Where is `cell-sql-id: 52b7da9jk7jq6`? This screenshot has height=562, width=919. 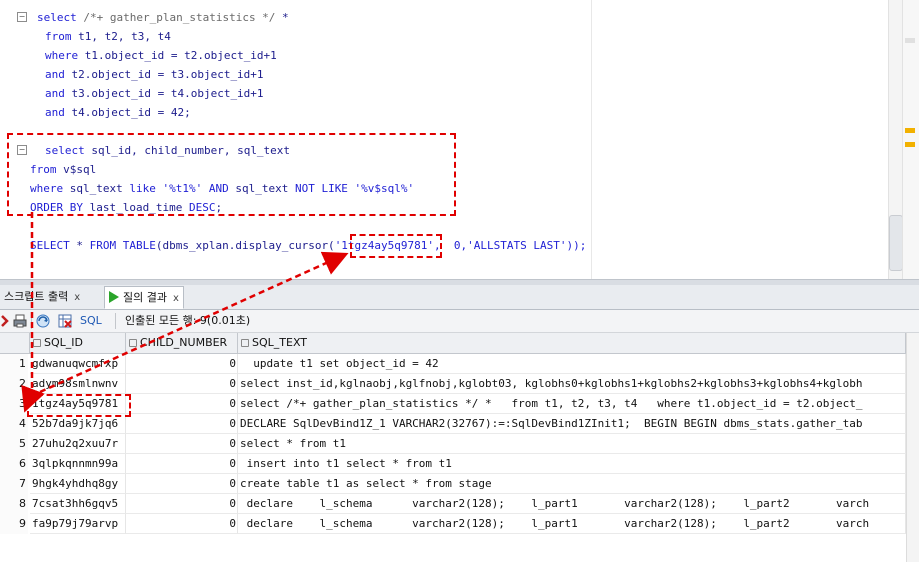
cell-sql-id: 52b7da9jk7jq6 is located at coordinates (78, 424).